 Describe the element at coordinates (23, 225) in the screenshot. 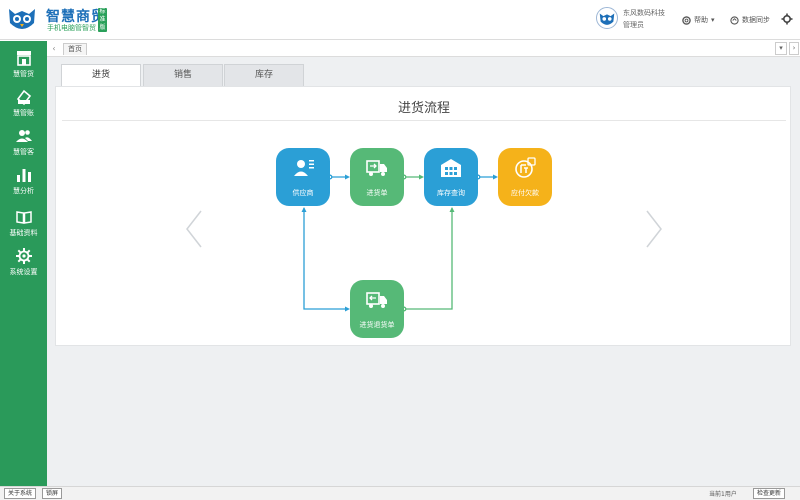

I see `sidebar-item-basic-data: 基础资料` at that location.